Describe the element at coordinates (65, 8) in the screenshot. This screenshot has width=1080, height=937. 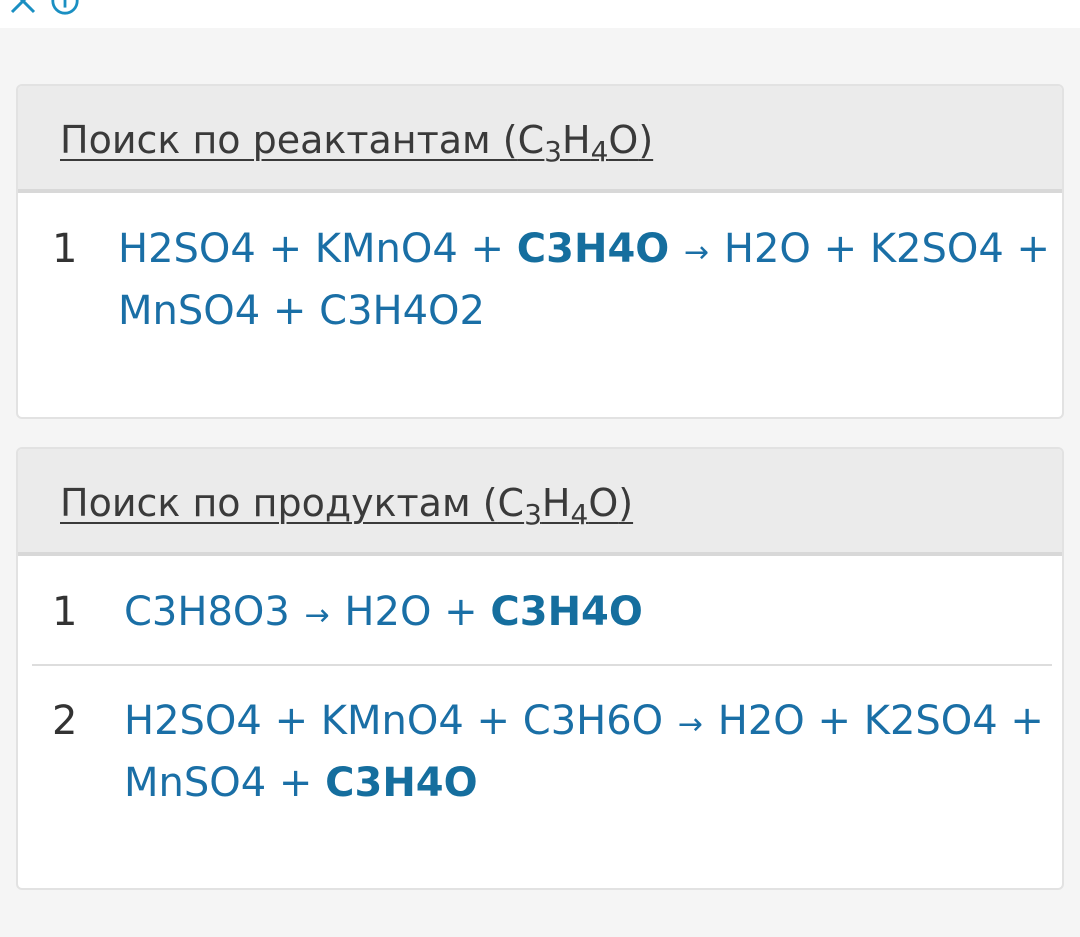
I see `info-icon` at that location.